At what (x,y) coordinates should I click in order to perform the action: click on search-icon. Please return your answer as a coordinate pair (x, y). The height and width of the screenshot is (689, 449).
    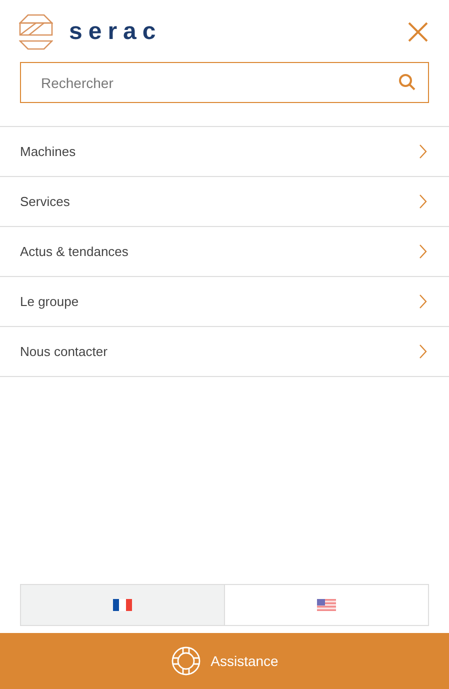
    Looking at the image, I should click on (407, 82).